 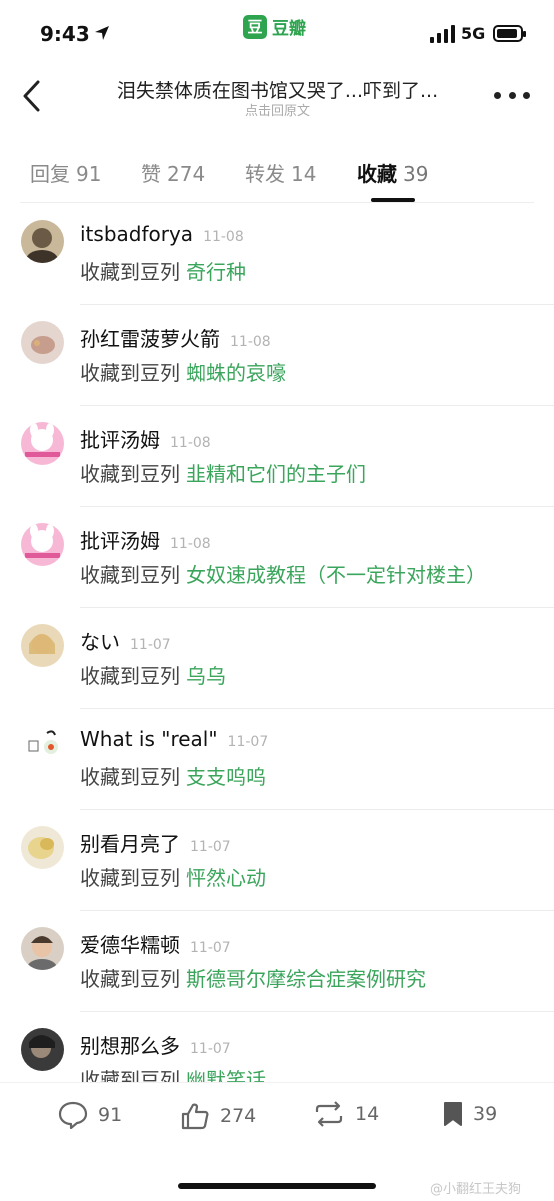 What do you see at coordinates (218, 1116) in the screenshot?
I see `like-button: 274` at bounding box center [218, 1116].